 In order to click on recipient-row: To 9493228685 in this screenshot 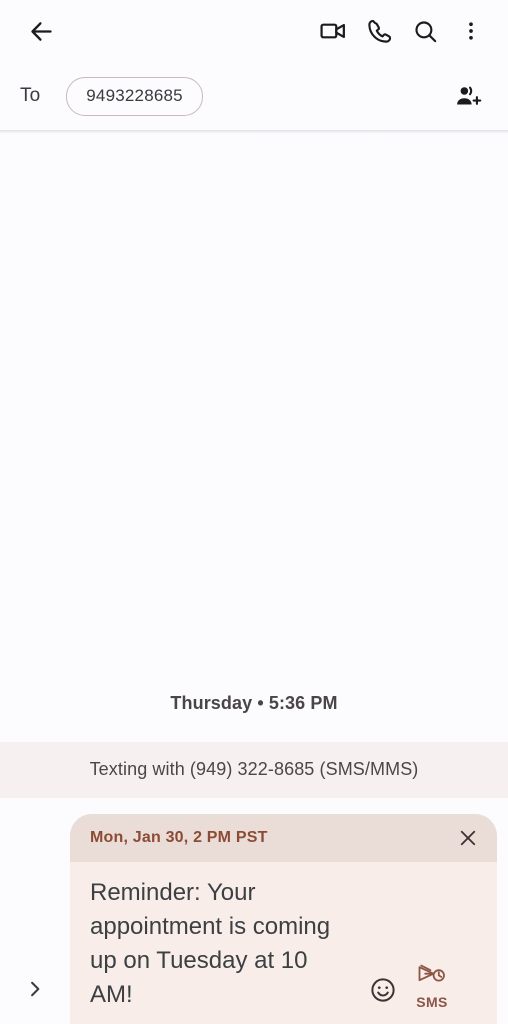, I will do `click(254, 96)`.